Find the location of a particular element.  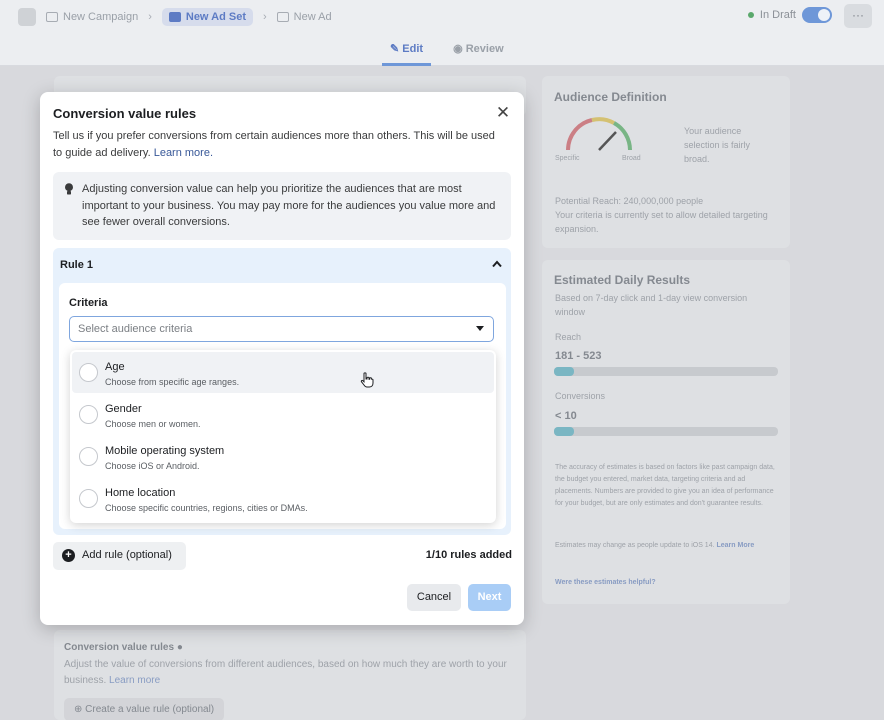

caret-down-icon is located at coordinates (480, 328).